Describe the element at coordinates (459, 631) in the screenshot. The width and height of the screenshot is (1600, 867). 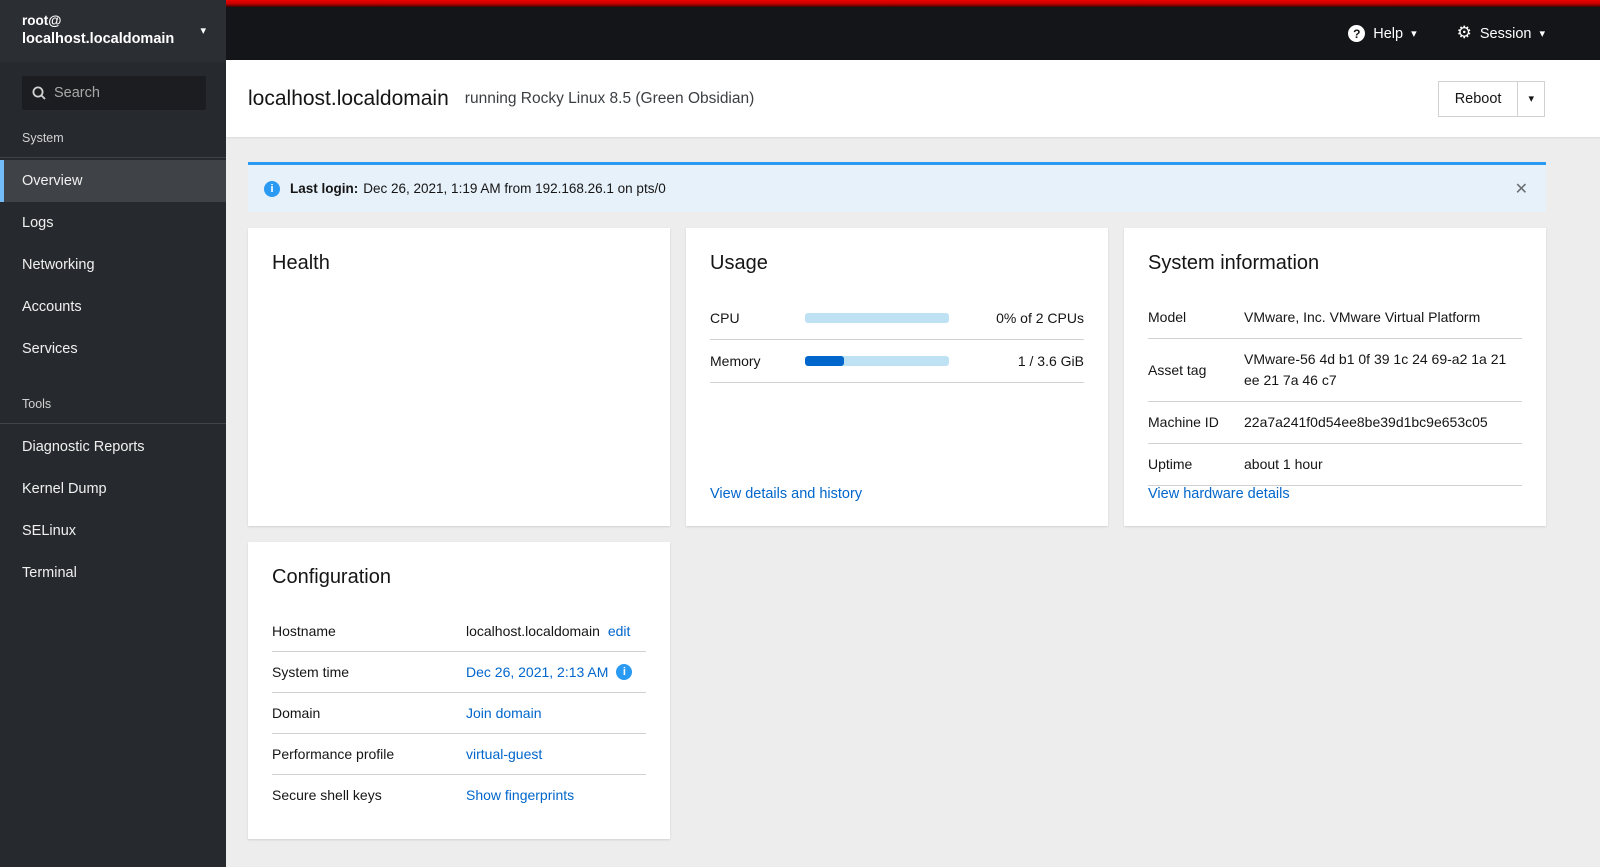
I see `table-row: Hostname localhost.localdomain edit` at that location.